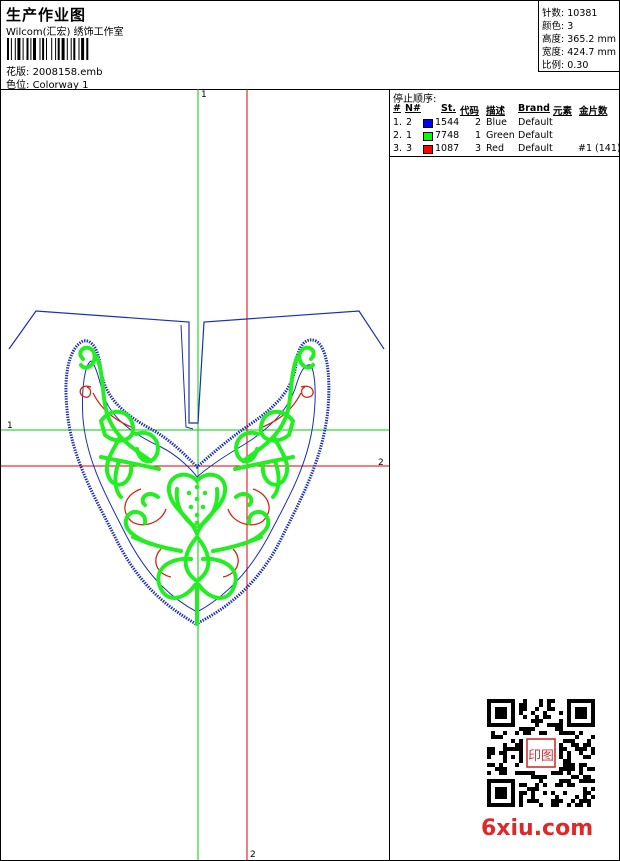  Describe the element at coordinates (495, 148) in the screenshot. I see `row-description: Red` at that location.